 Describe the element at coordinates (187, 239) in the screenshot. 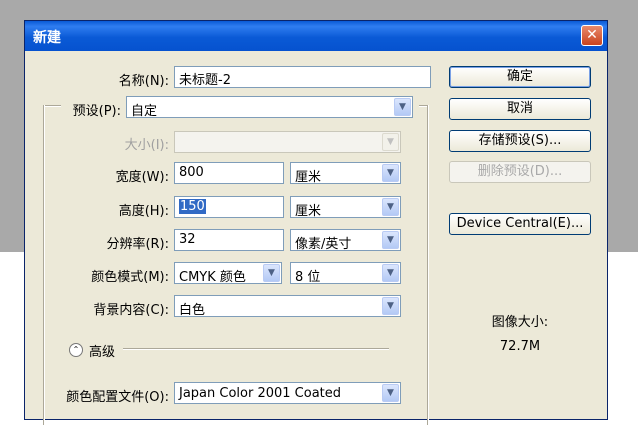

I see `resolution-input-value: 32` at that location.